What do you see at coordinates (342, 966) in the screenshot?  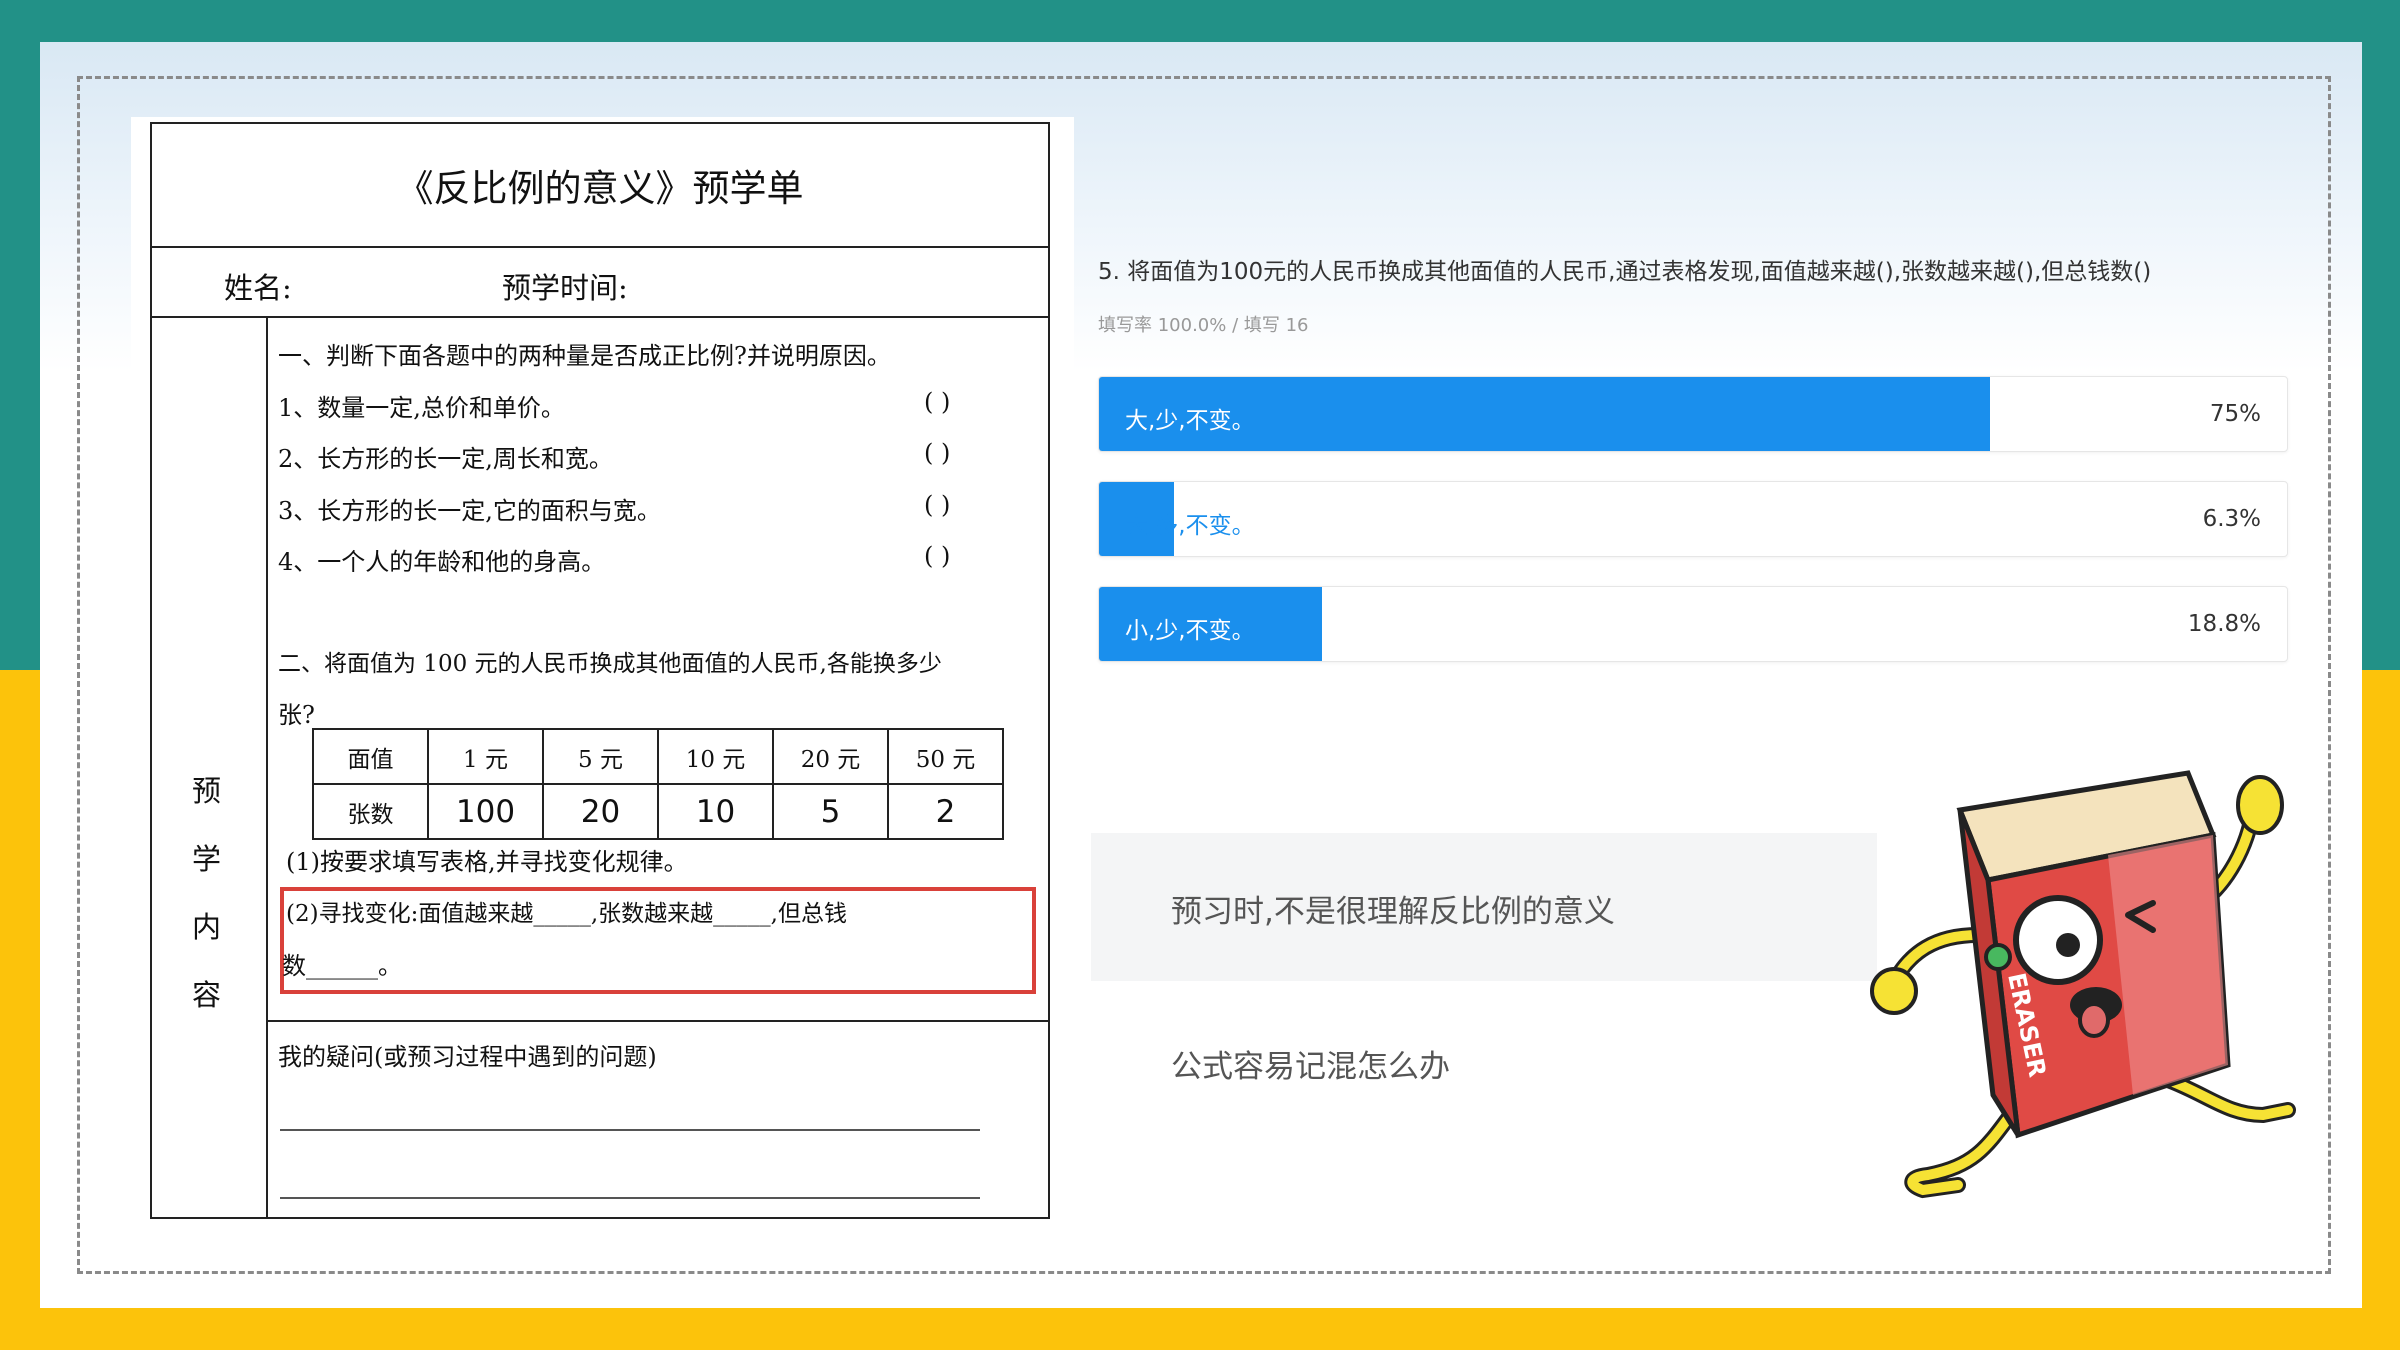 I see `sub-question-2-cont: 数______。` at bounding box center [342, 966].